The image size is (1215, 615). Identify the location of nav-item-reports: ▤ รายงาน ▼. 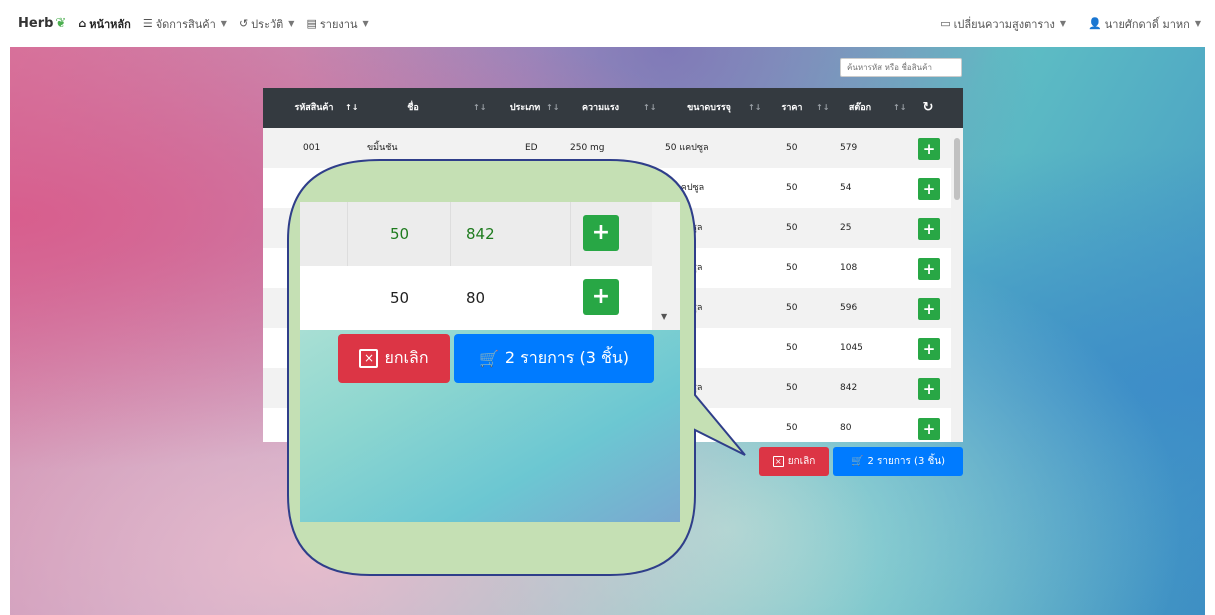
(337, 24).